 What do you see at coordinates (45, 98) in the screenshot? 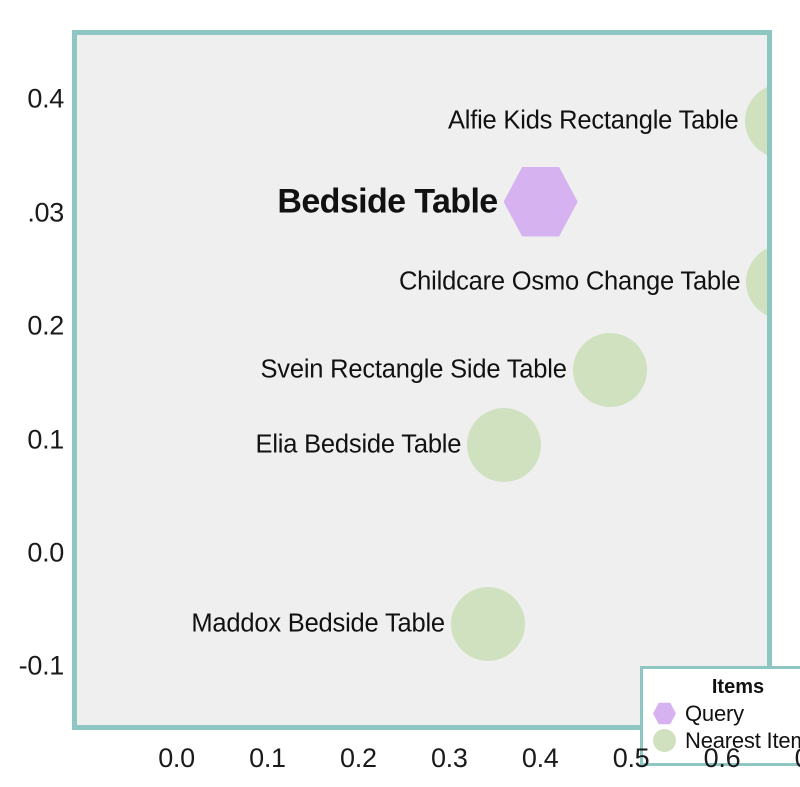
I see `y-tick-label: 0.4` at bounding box center [45, 98].